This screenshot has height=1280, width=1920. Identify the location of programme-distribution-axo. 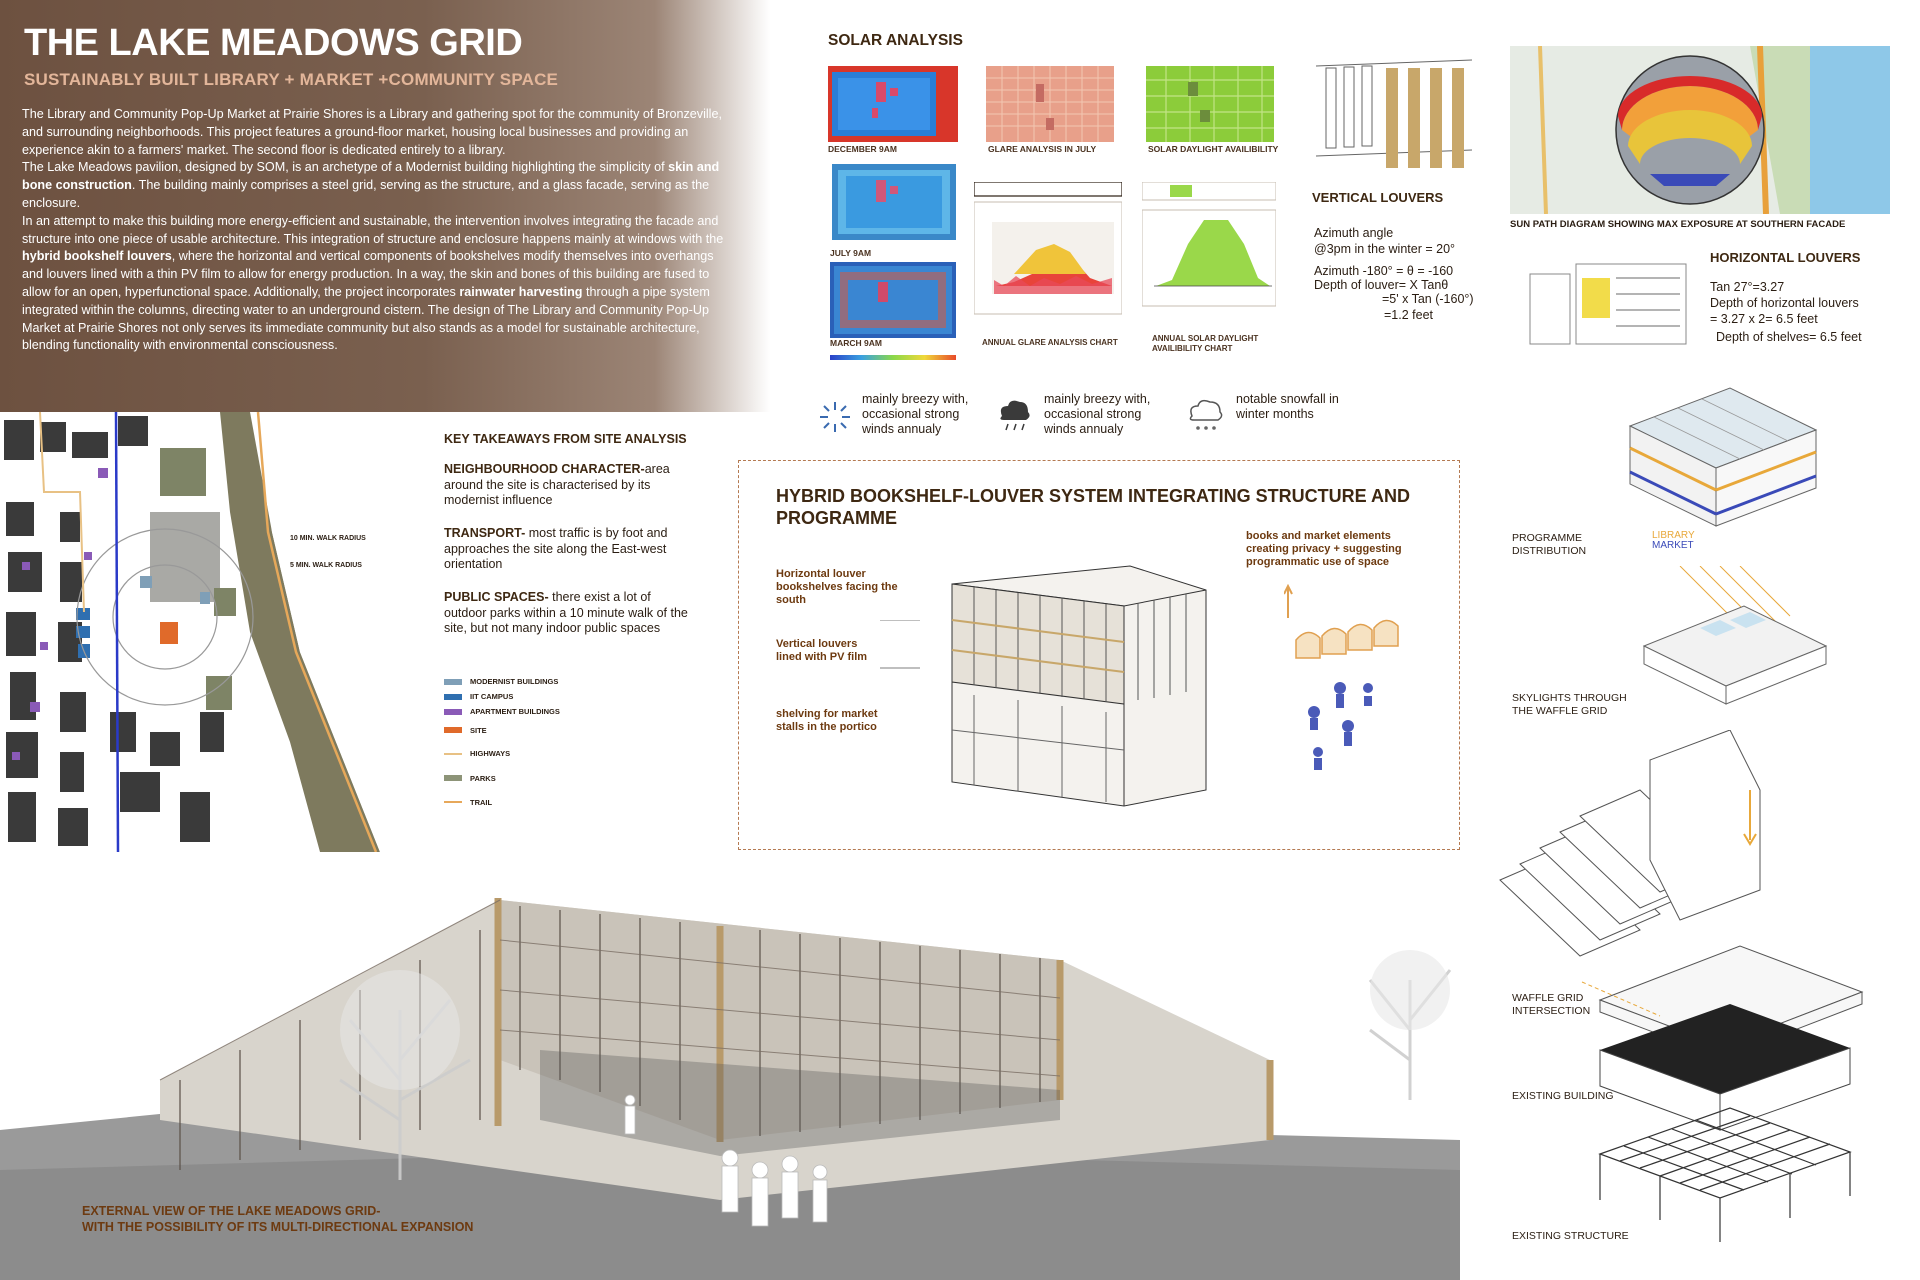
(1723, 457).